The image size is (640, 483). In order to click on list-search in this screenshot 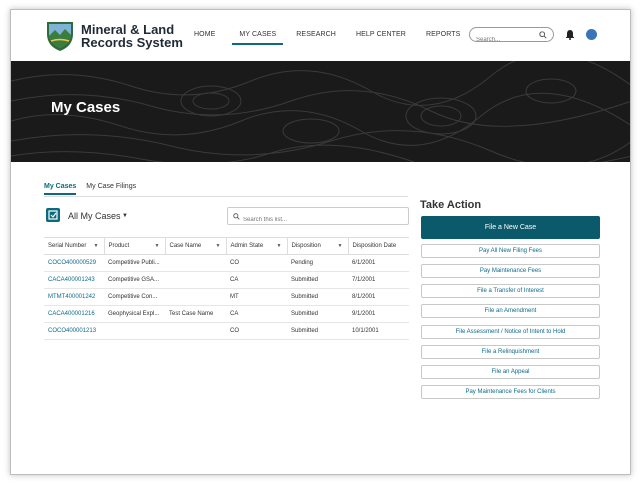, I will do `click(318, 216)`.